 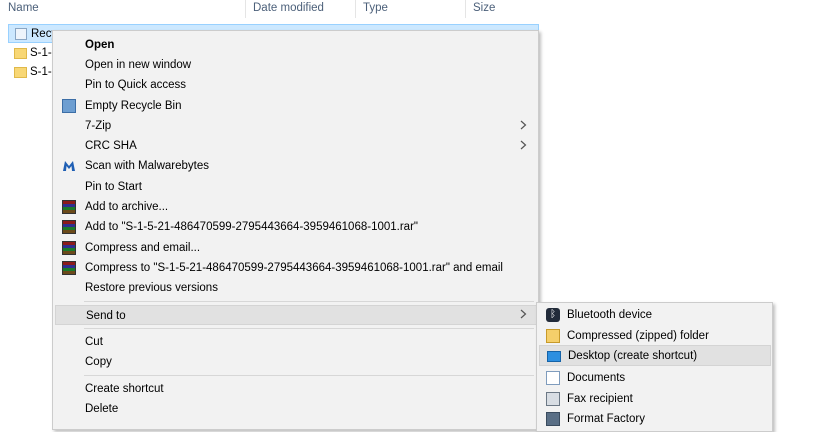 What do you see at coordinates (69, 166) in the screenshot?
I see `malwarebytes-icon` at bounding box center [69, 166].